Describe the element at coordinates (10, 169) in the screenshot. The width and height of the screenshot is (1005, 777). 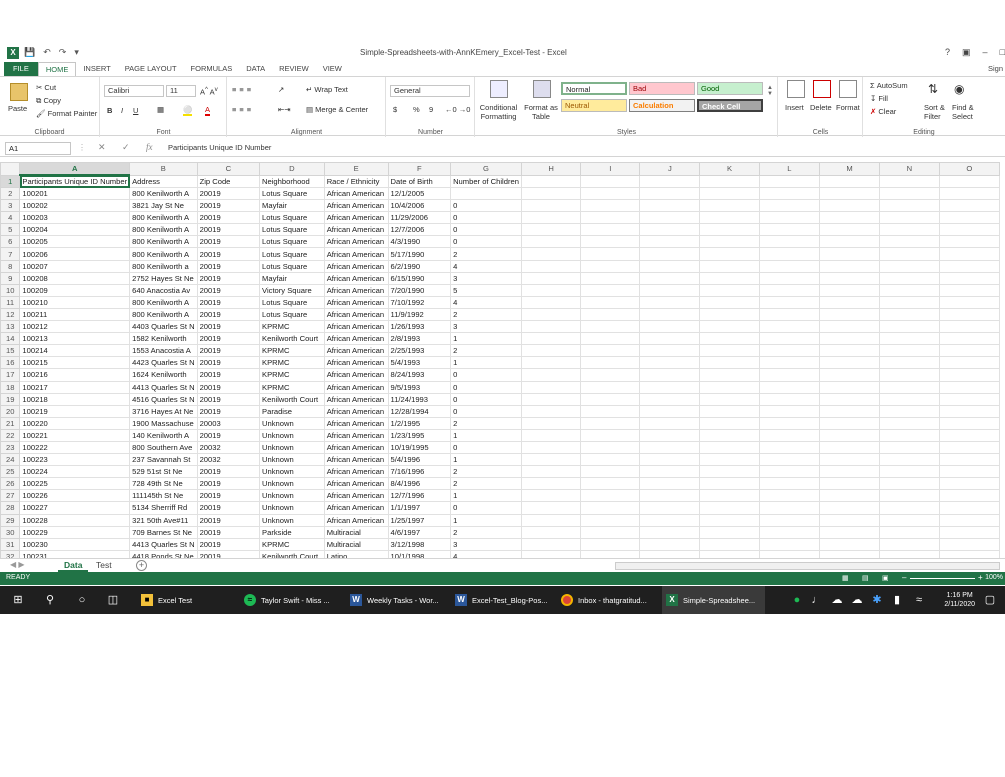
I see `select-all-corner` at that location.